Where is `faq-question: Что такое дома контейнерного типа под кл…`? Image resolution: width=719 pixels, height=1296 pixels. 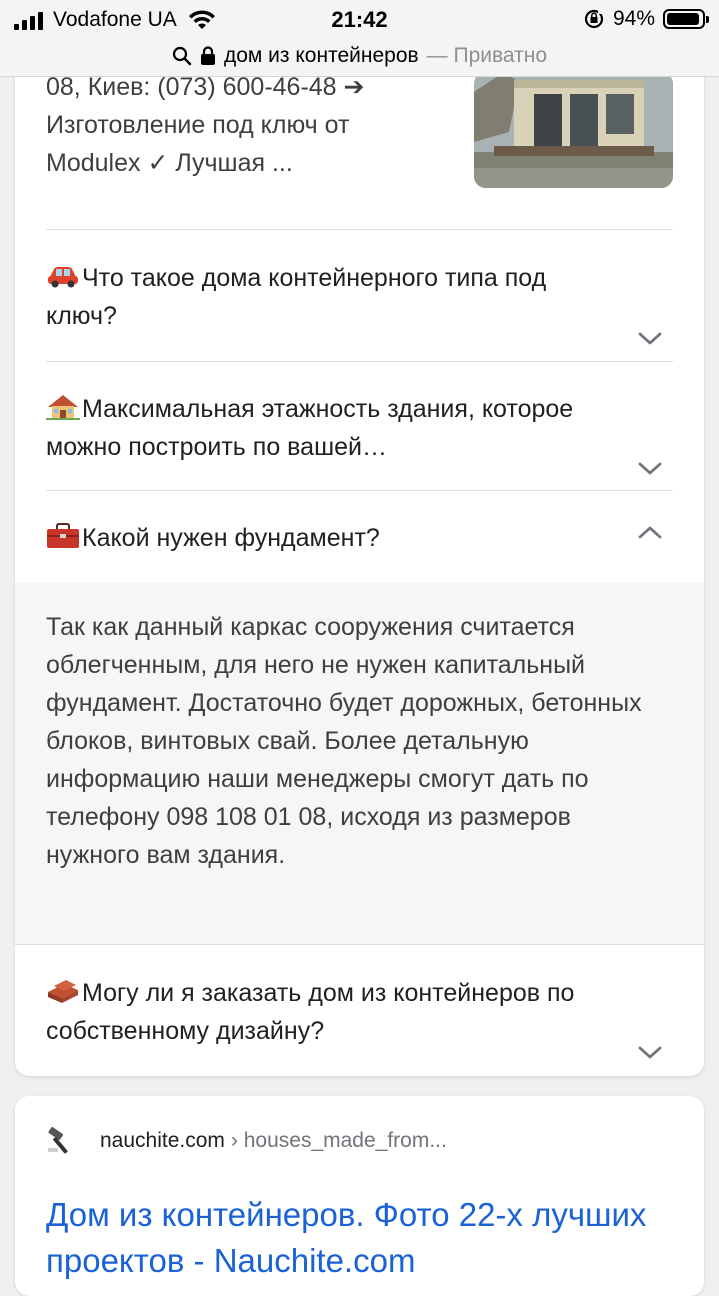
faq-question: Что такое дома контейнерного типа под кл… is located at coordinates (326, 297).